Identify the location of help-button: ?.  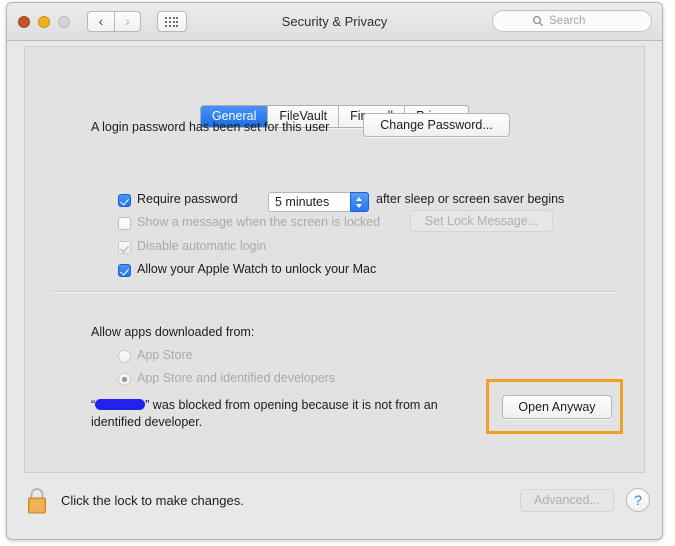
(638, 500).